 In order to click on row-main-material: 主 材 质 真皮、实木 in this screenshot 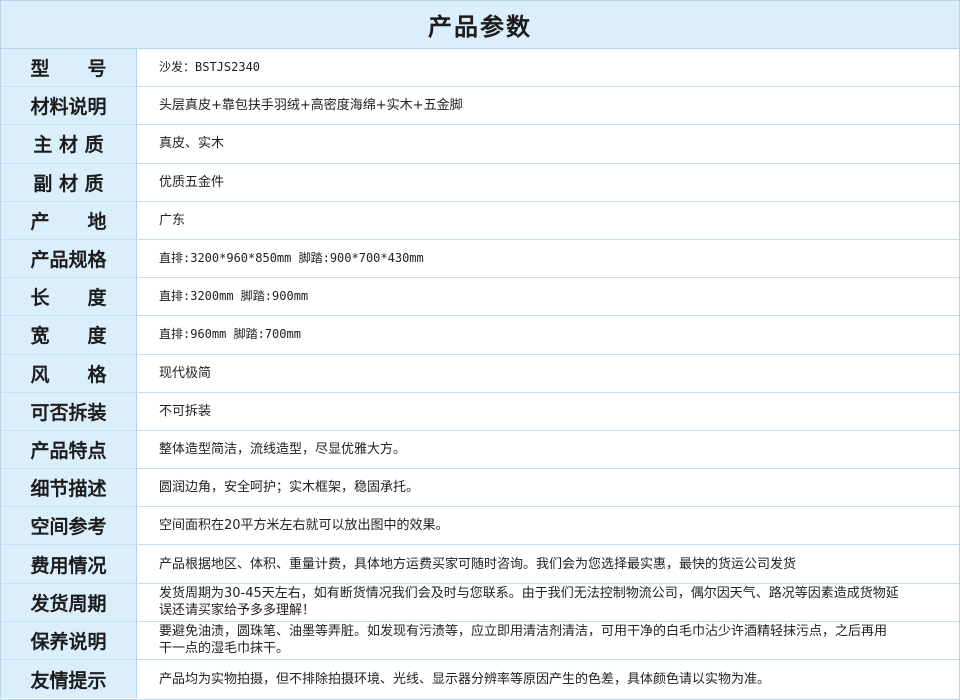, I will do `click(480, 144)`.